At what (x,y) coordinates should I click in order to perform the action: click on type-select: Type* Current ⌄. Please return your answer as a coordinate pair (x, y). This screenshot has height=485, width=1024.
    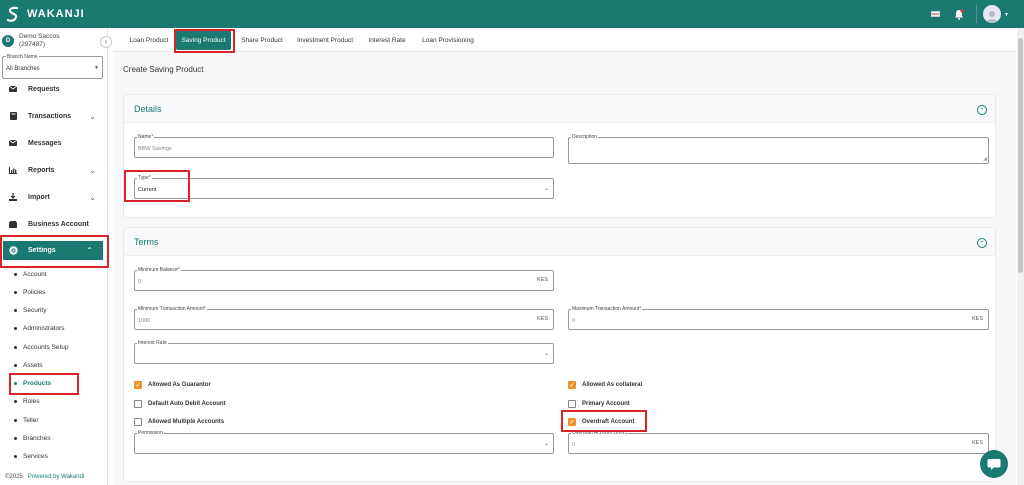
    Looking at the image, I should click on (344, 187).